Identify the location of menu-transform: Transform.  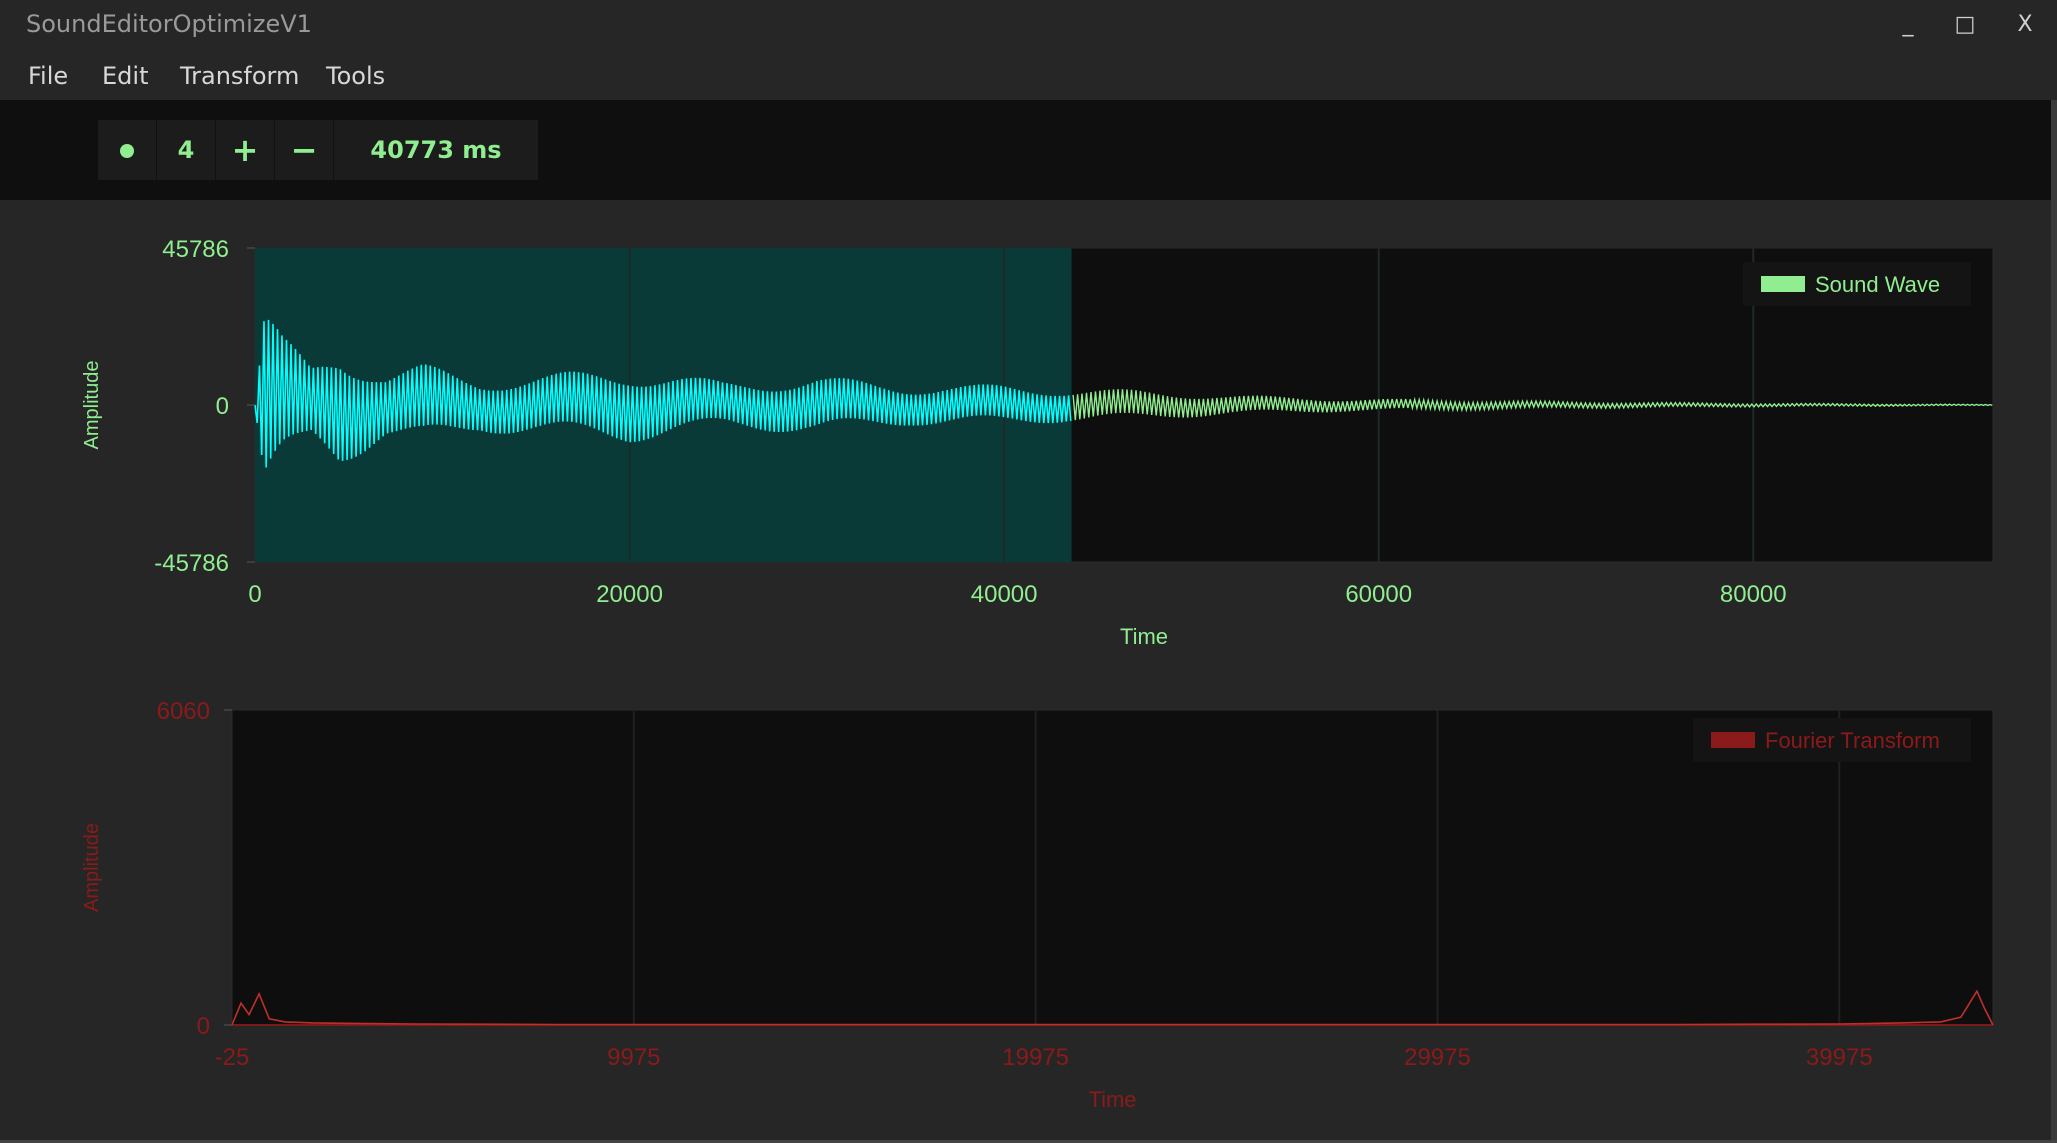
(239, 76).